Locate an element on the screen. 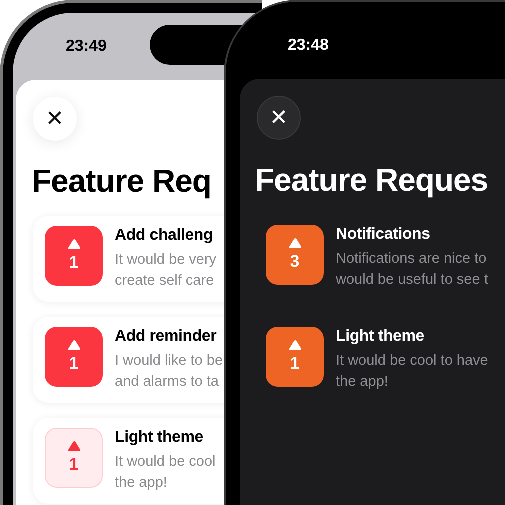 This screenshot has height=505, width=505. request-title: Notifications is located at coordinates (384, 235).